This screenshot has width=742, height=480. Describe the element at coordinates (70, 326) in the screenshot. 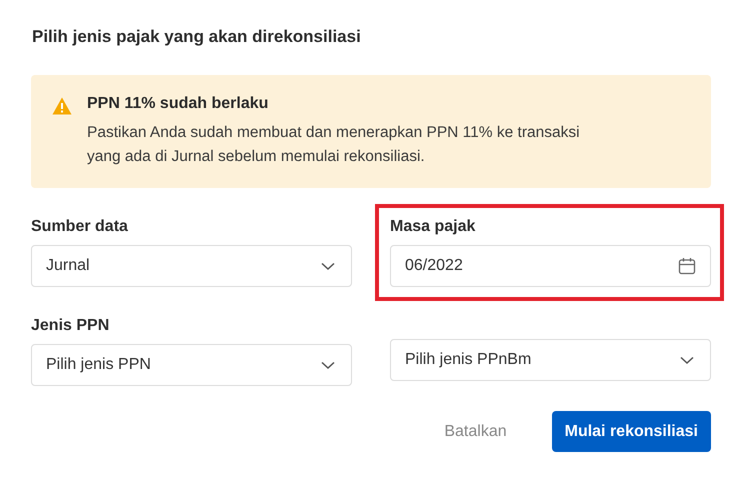

I see `field-label: Jenis PPN` at that location.